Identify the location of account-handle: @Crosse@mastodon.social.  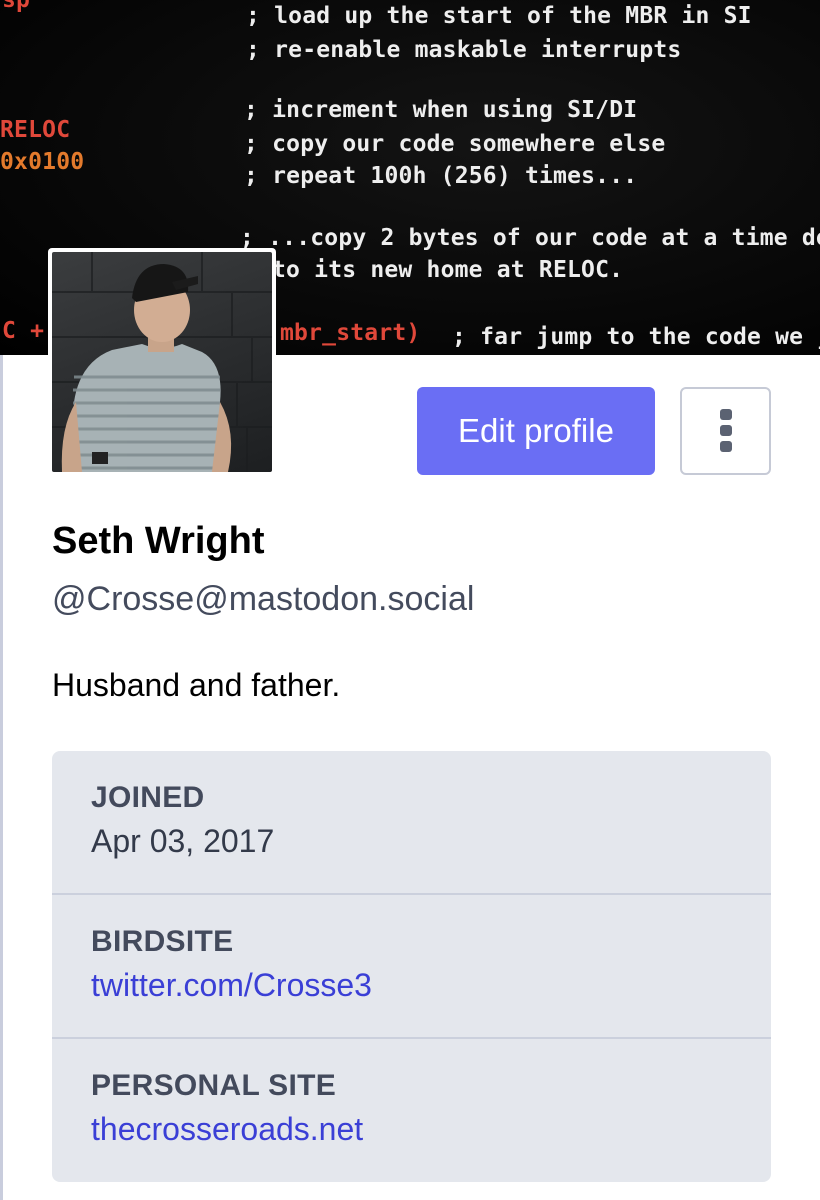
(263, 599).